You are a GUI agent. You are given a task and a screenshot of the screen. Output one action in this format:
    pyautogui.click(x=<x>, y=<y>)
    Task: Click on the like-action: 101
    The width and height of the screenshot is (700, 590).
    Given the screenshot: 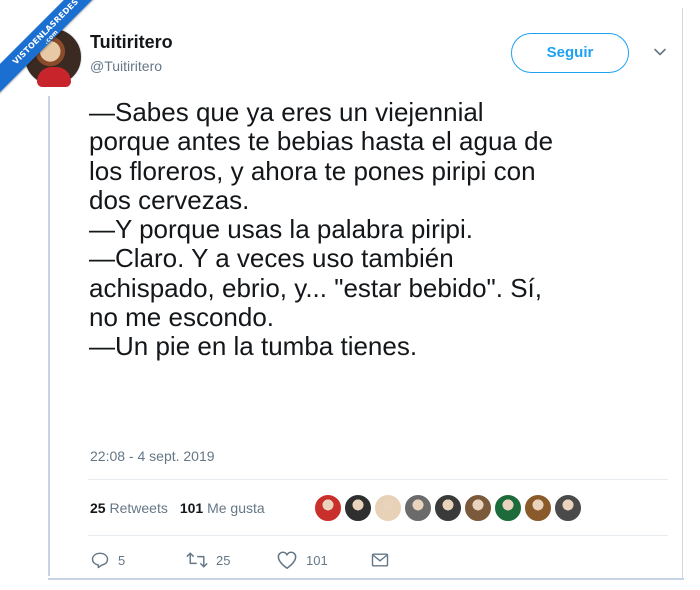 What is the action you would take?
    pyautogui.click(x=302, y=560)
    